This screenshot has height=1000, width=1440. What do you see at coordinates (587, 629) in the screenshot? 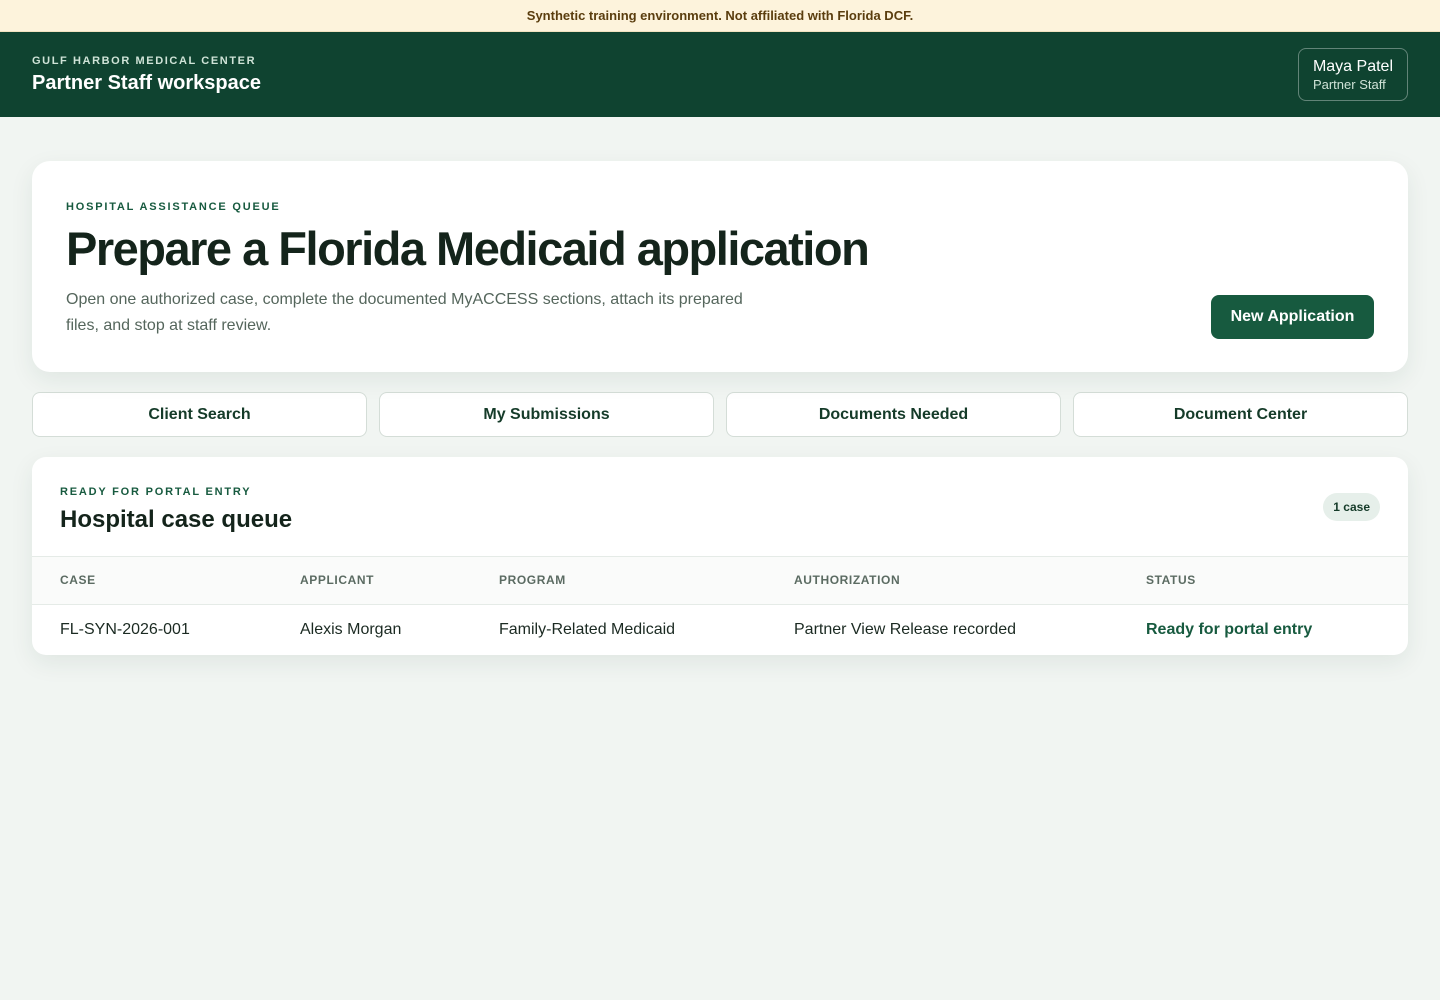
I see `program-cell: Family-Related Medicaid` at bounding box center [587, 629].